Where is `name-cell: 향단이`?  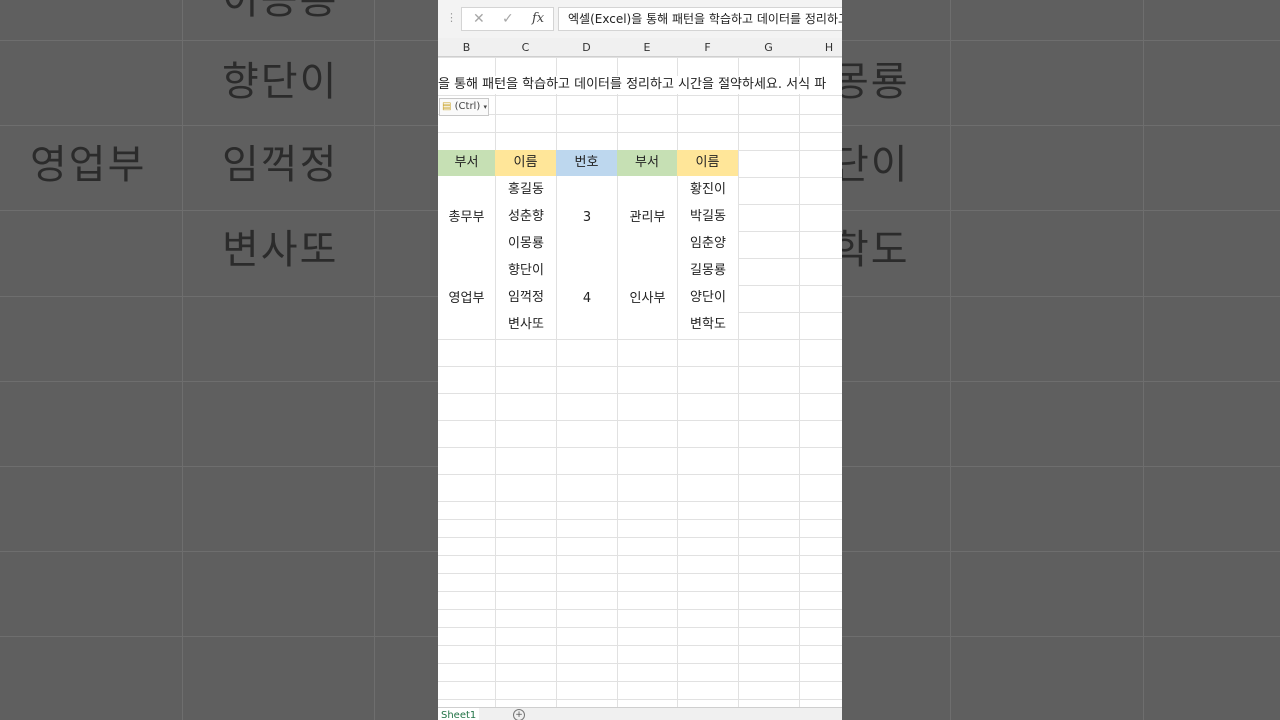 name-cell: 향단이 is located at coordinates (526, 271).